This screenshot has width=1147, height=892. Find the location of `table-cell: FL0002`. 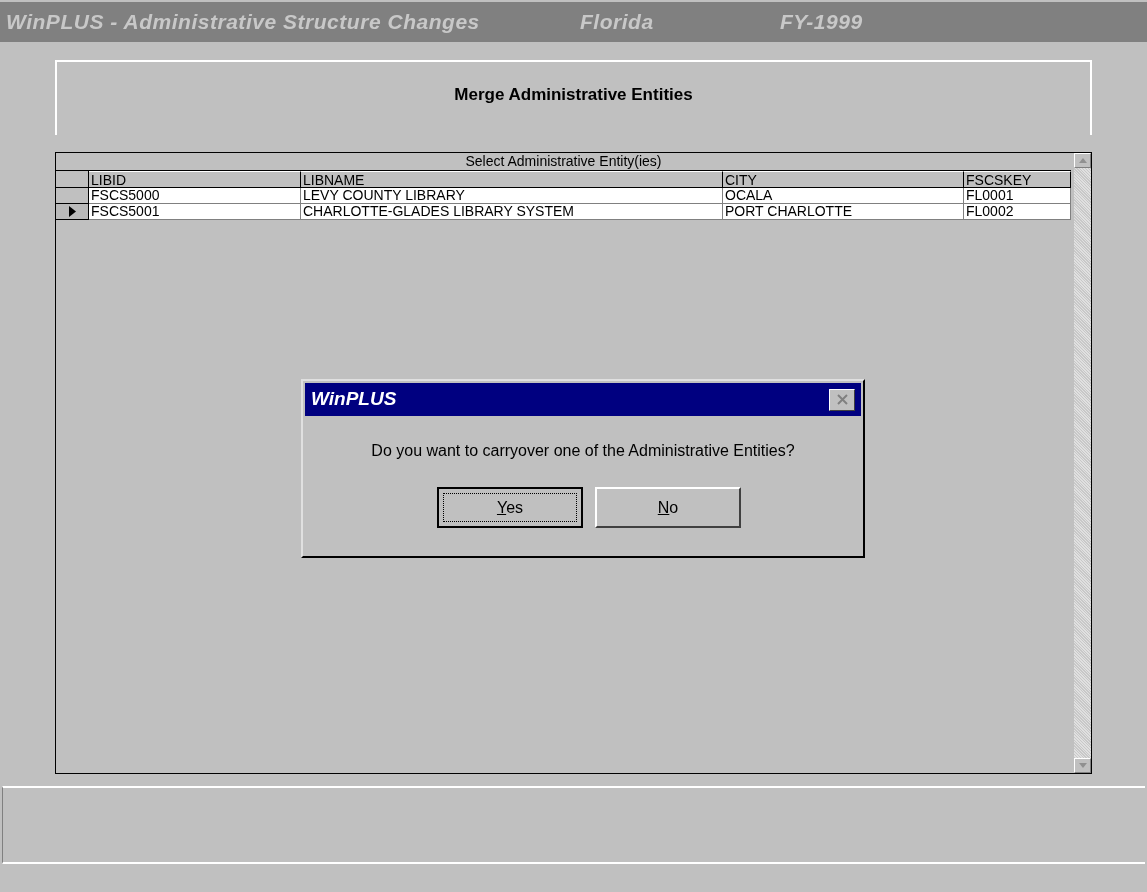

table-cell: FL0002 is located at coordinates (1017, 212).